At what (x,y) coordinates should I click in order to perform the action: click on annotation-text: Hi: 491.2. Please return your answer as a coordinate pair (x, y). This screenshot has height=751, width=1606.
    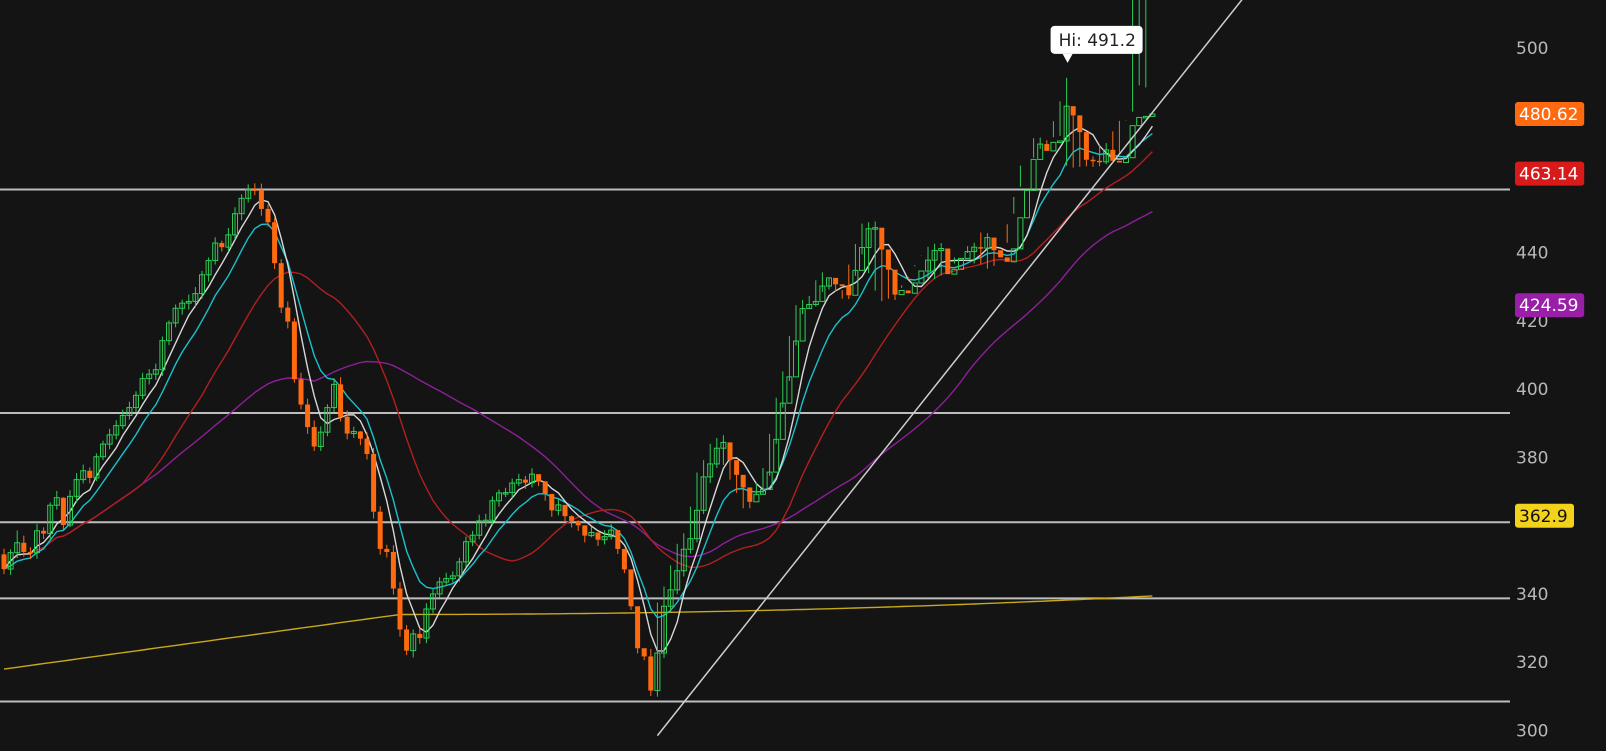
    Looking at the image, I should click on (1097, 41).